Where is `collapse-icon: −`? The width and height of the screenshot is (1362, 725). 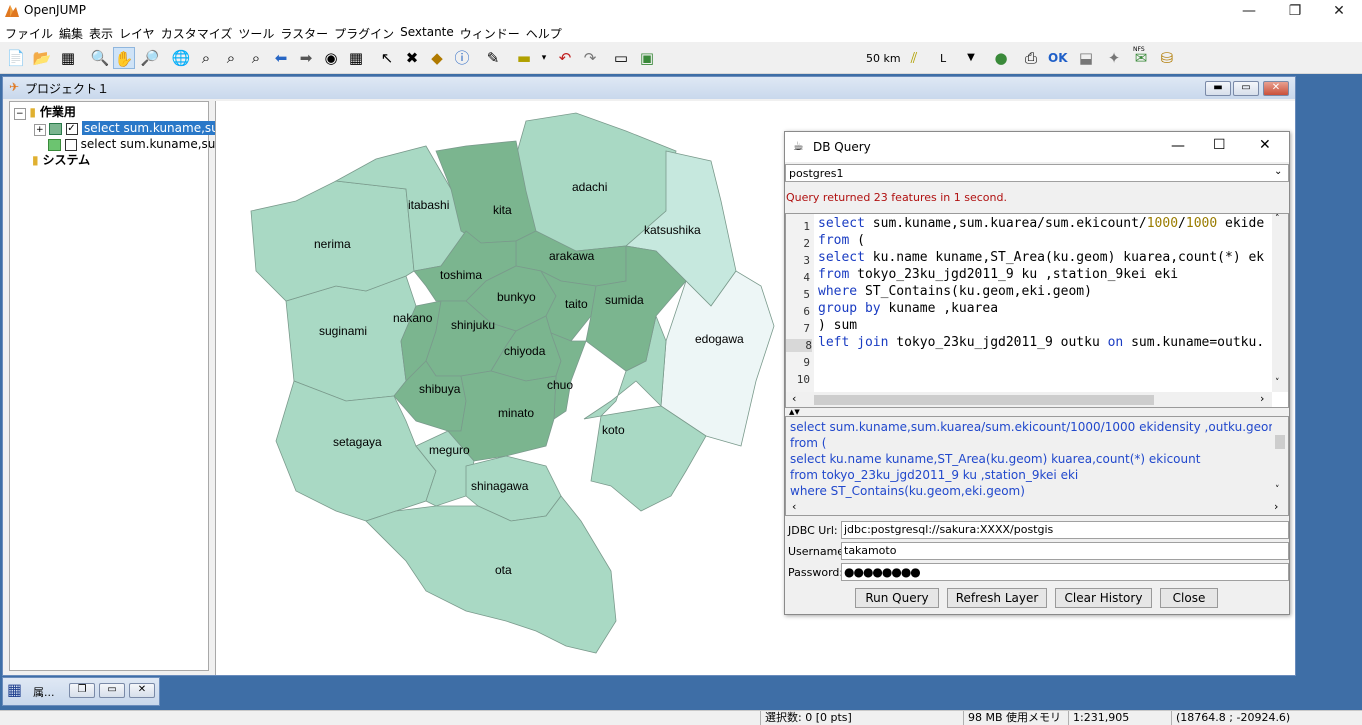 collapse-icon: − is located at coordinates (20, 114).